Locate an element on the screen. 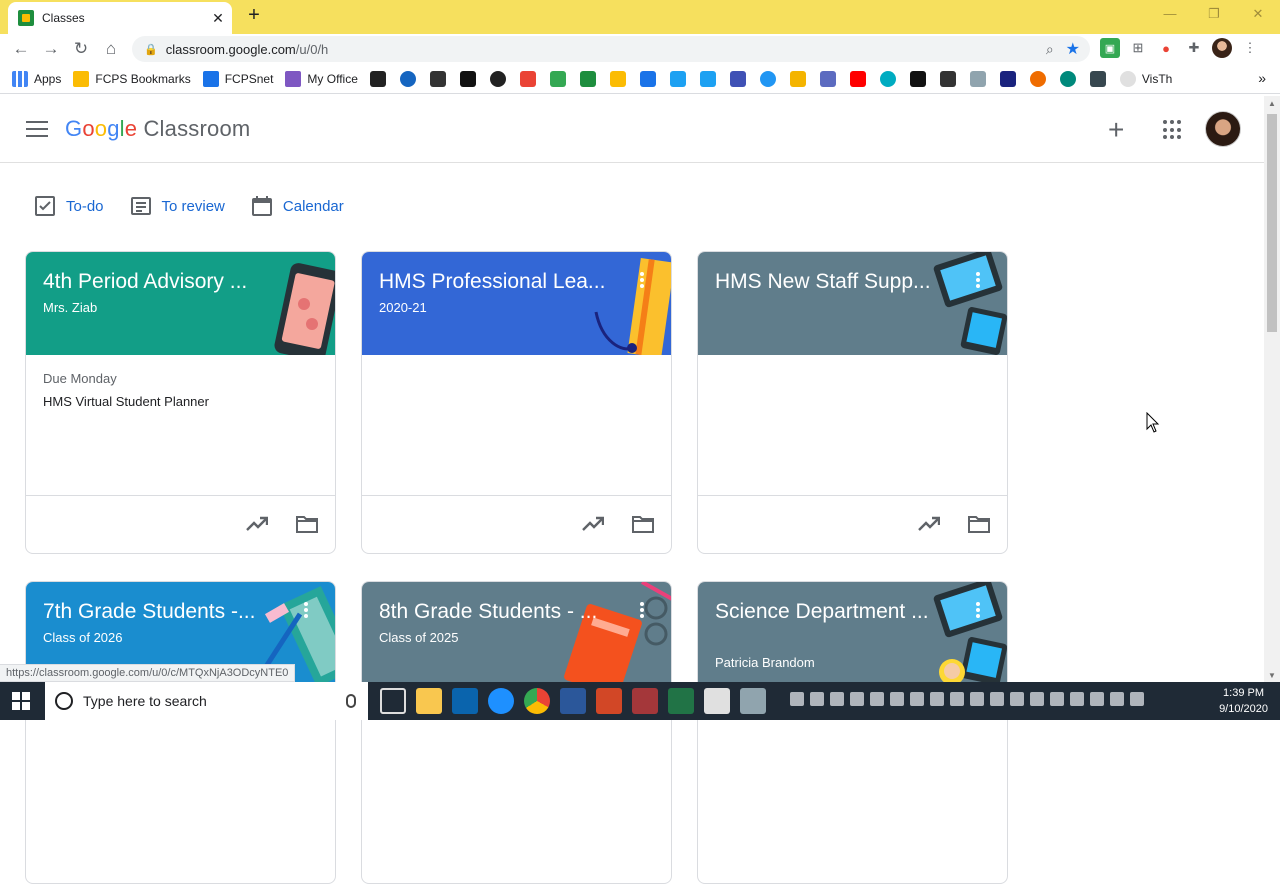  calendar-link: Calendar is located at coordinates (297, 206).